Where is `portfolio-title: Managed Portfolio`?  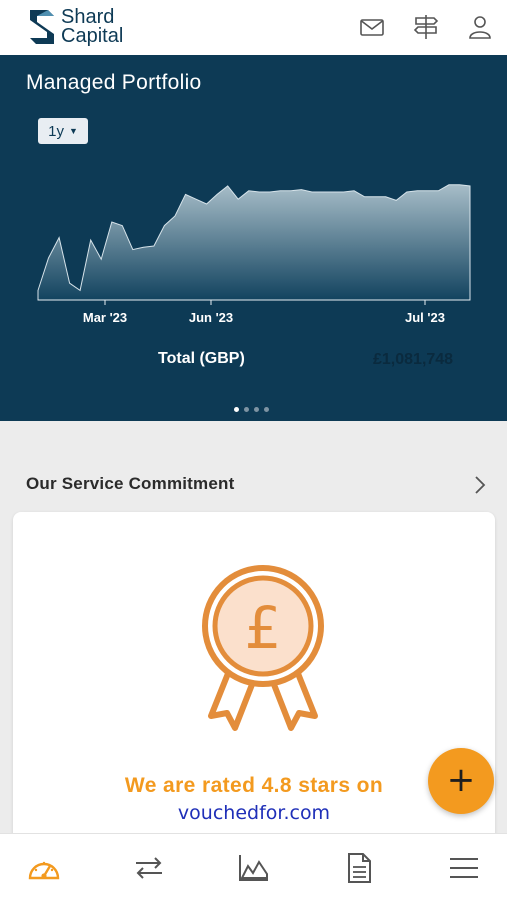
portfolio-title: Managed Portfolio is located at coordinates (114, 82).